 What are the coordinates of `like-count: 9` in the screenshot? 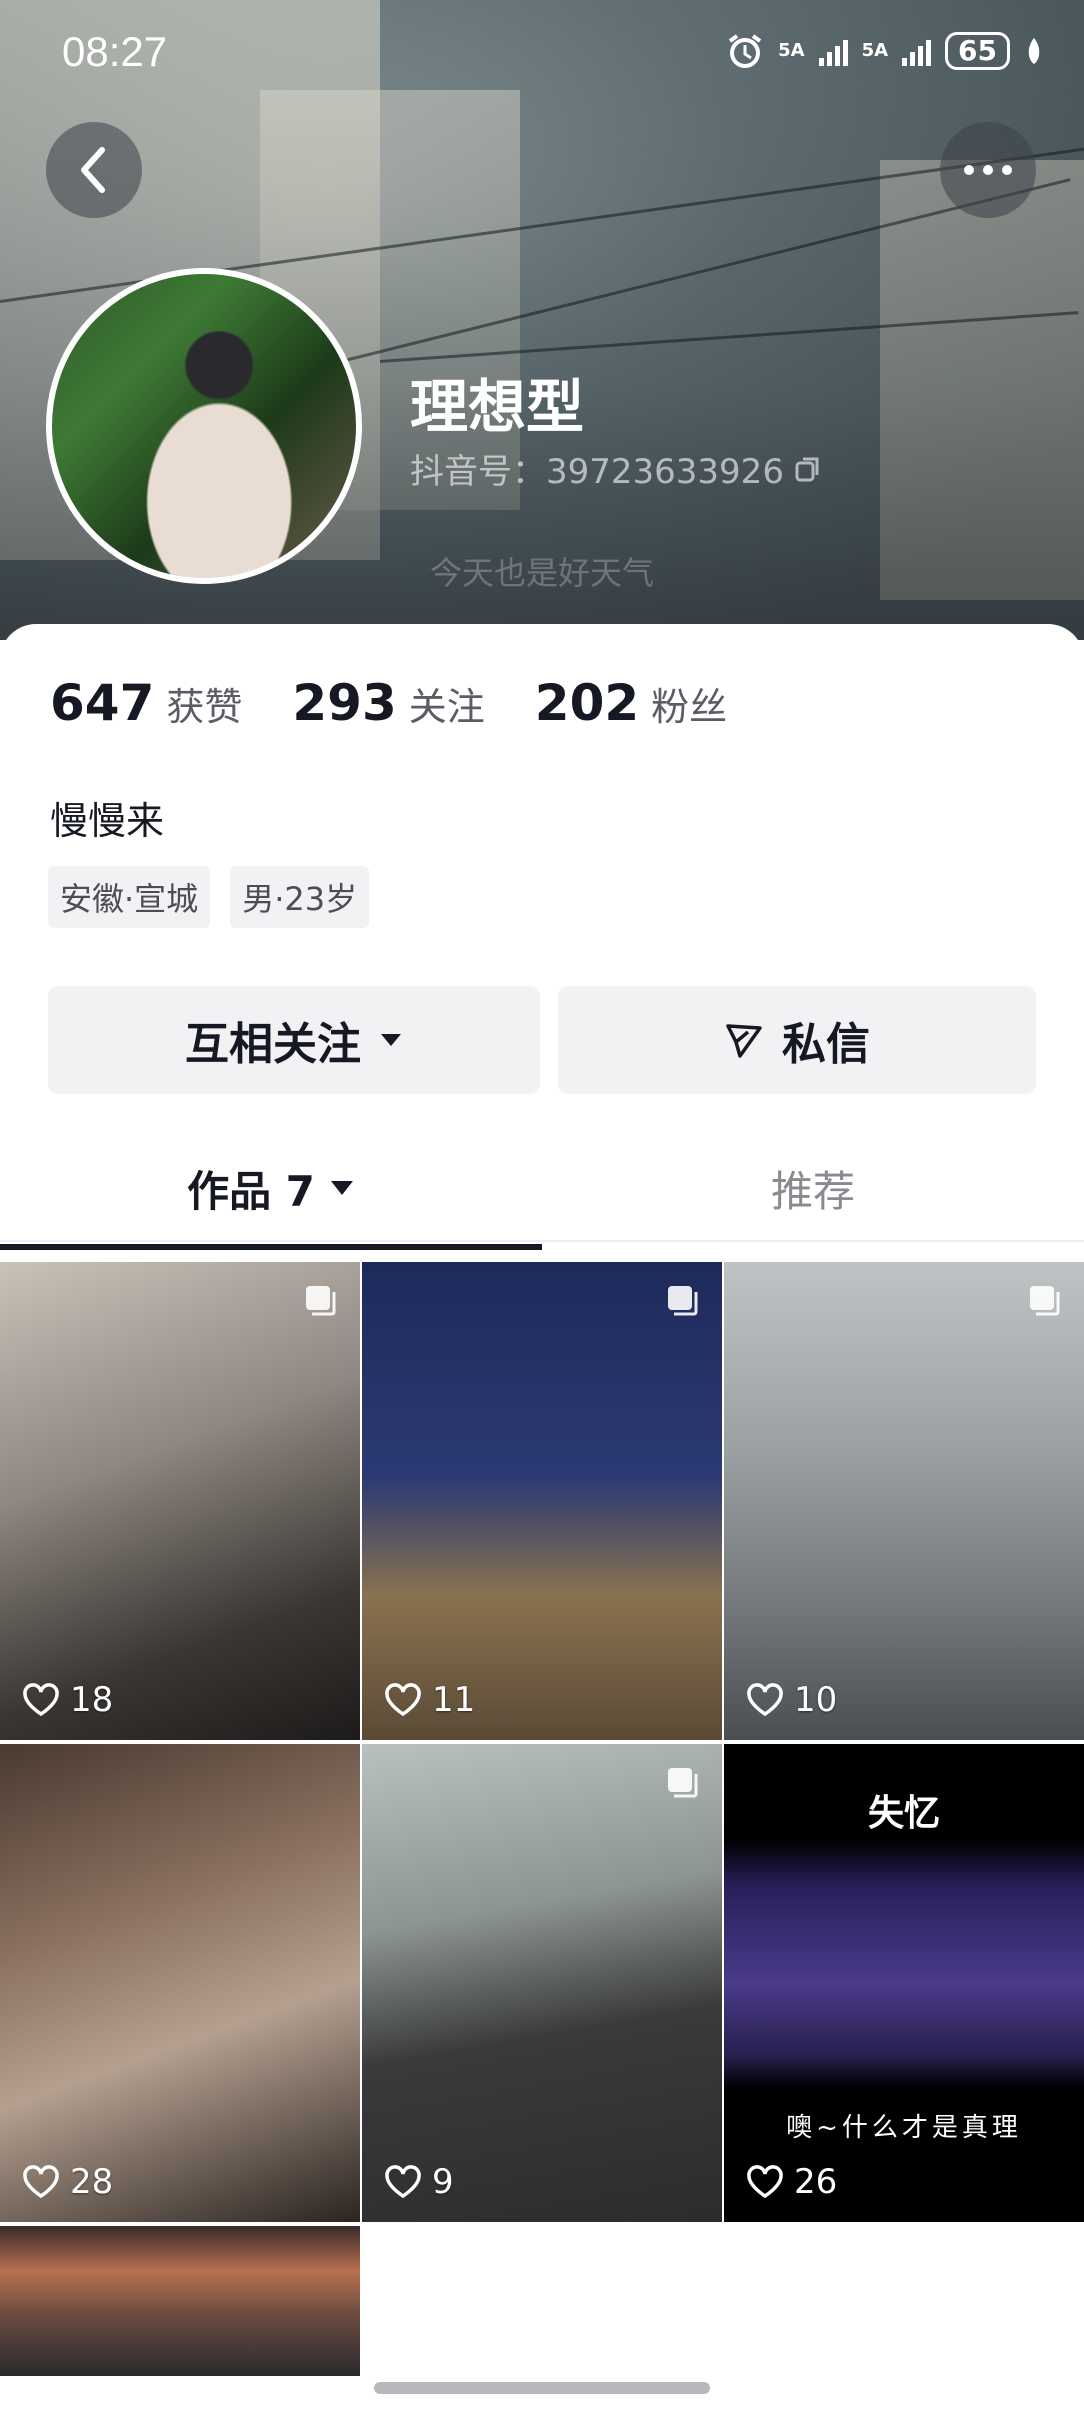 It's located at (419, 2182).